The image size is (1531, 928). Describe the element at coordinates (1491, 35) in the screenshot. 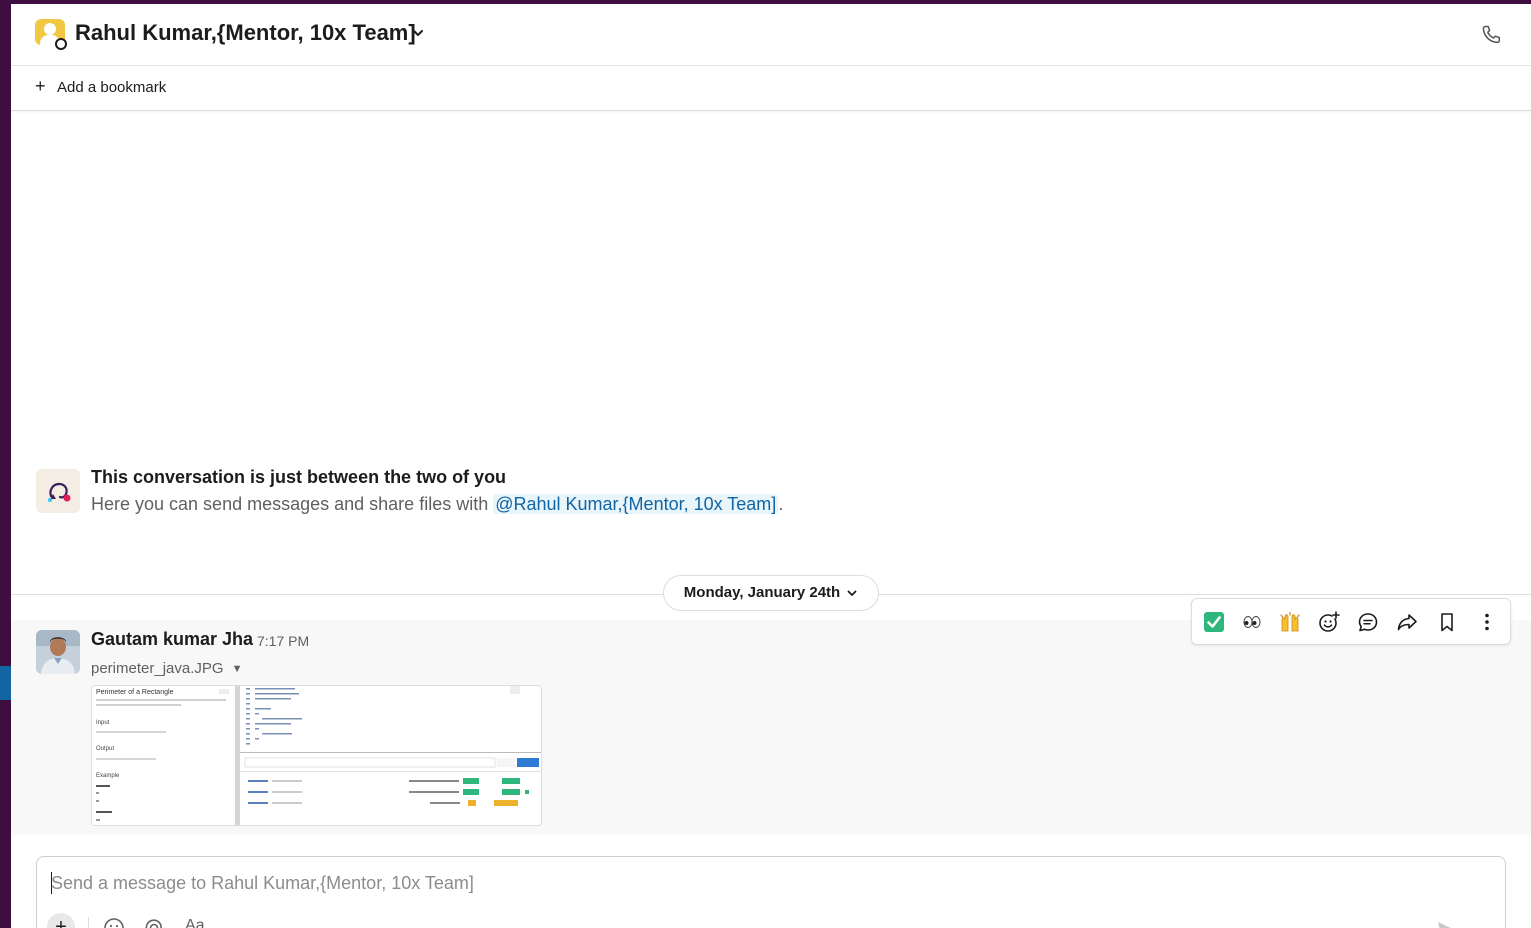

I see `phone-icon` at that location.